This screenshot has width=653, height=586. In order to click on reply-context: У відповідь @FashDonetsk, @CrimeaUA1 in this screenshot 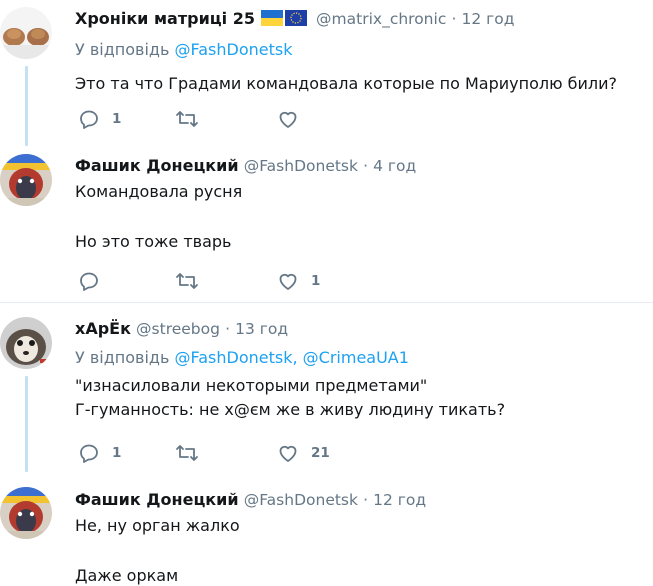, I will do `click(242, 358)`.